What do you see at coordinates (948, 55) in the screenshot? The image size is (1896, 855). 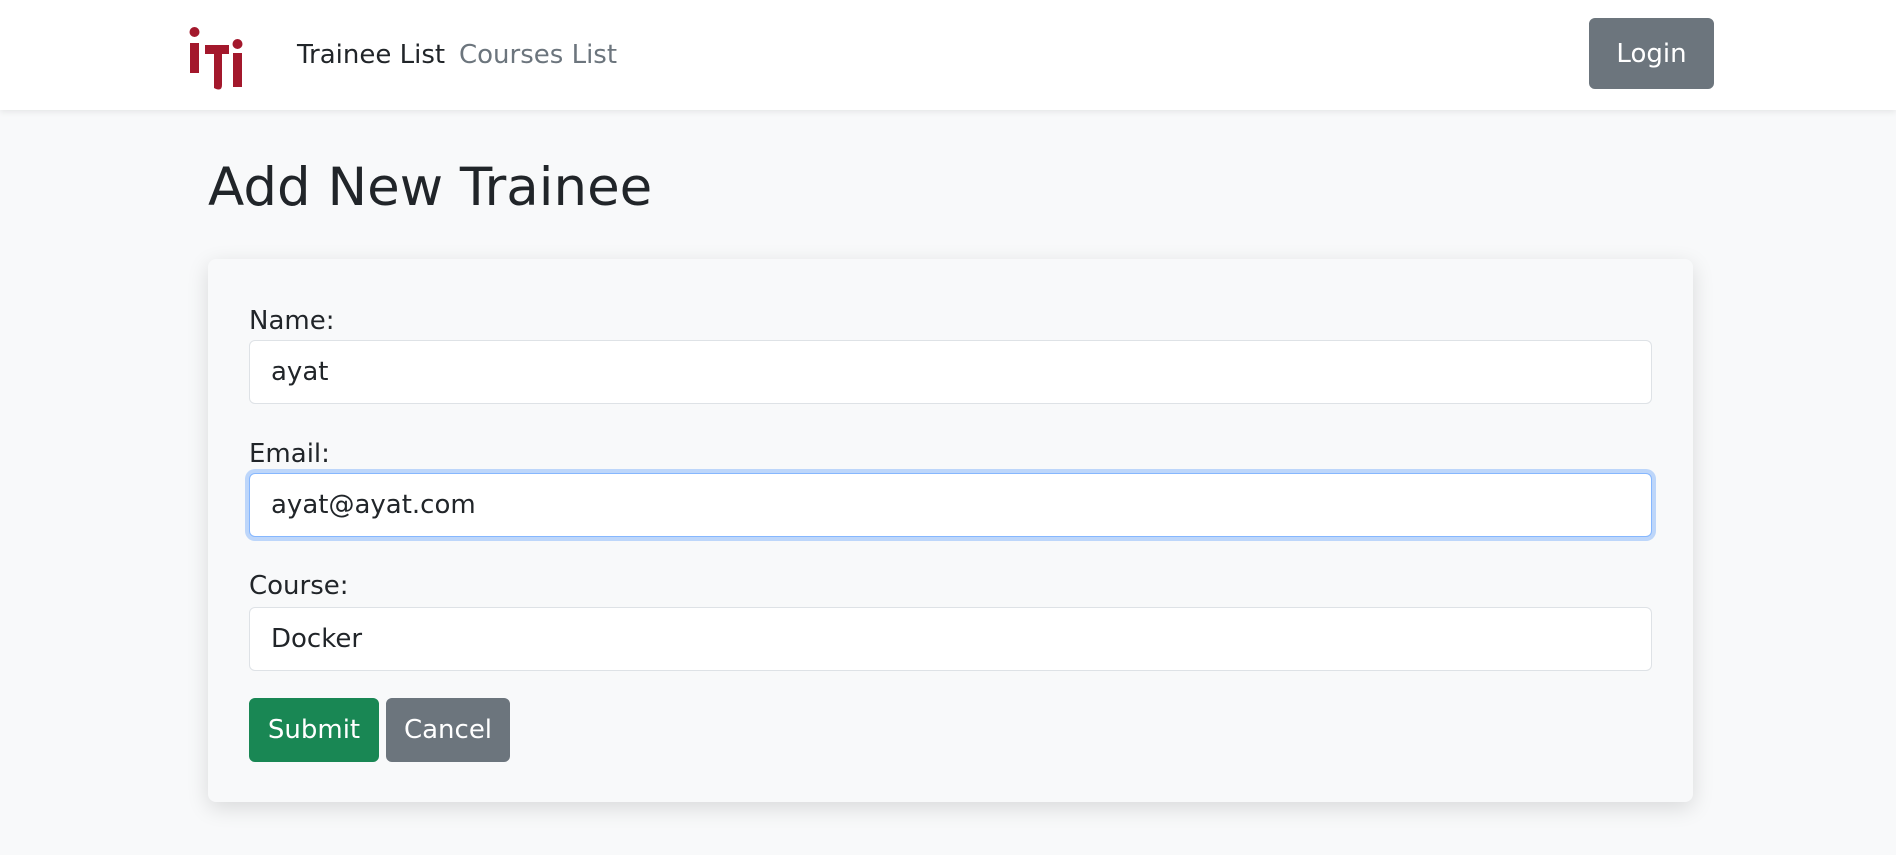 I see `navbar: Trainee List Courses List Login` at bounding box center [948, 55].